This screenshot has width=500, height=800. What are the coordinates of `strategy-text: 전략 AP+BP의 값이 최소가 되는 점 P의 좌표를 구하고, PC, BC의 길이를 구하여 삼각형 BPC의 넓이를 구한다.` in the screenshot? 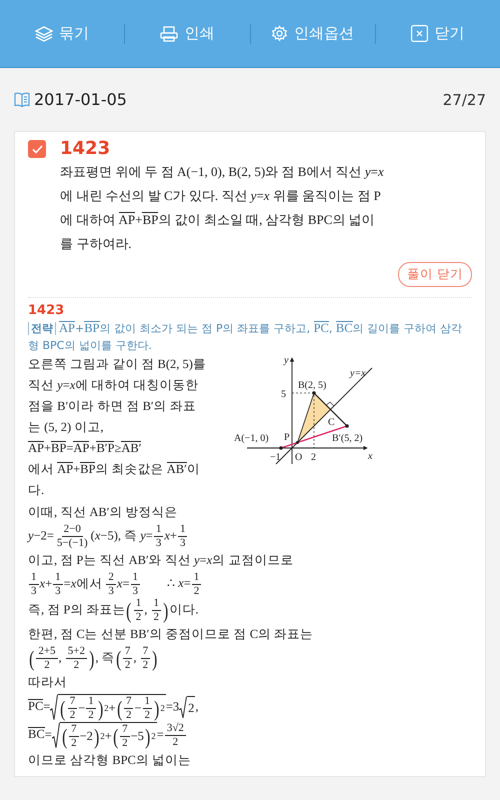 It's located at (246, 337).